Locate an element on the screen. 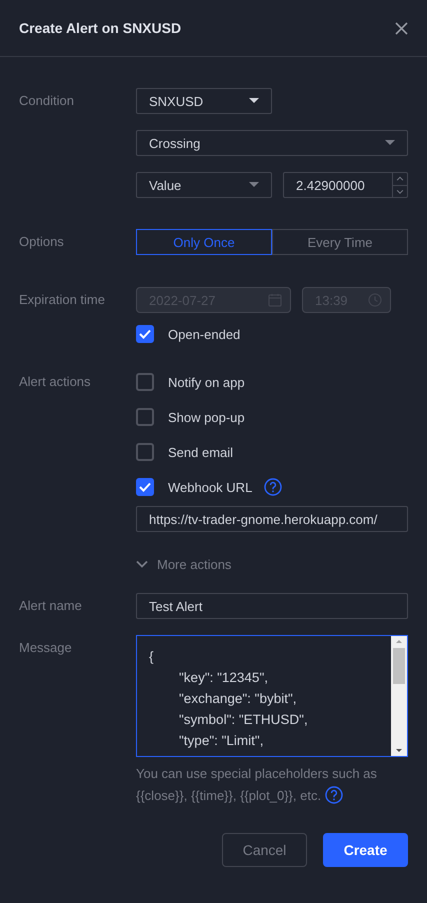  chevron-down-icon is located at coordinates (142, 564).